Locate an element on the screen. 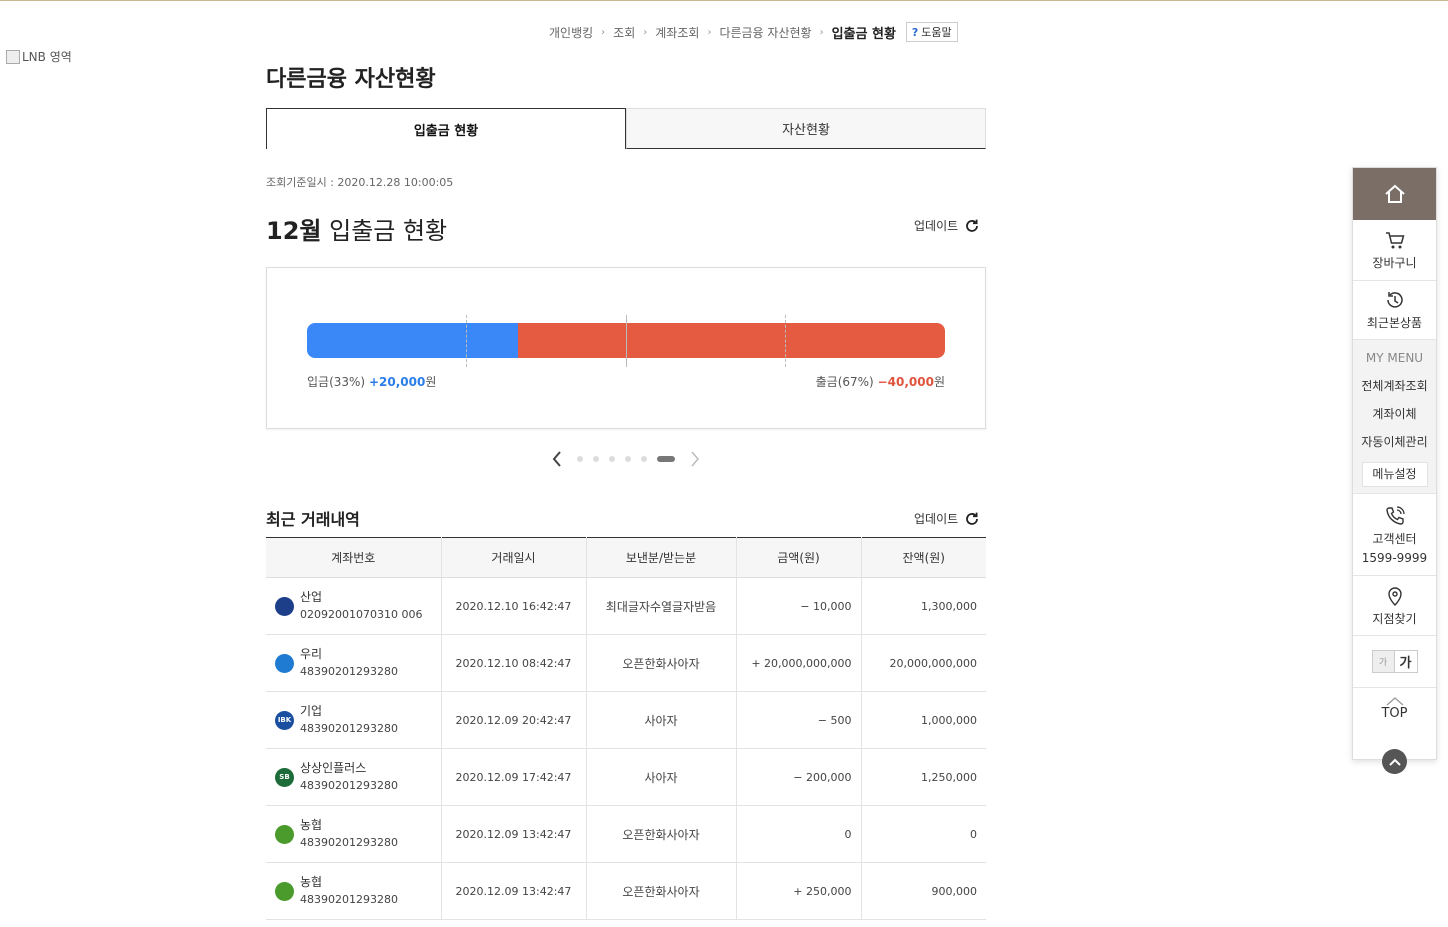 The height and width of the screenshot is (927, 1448). balance-cell: 20,000,000,000 is located at coordinates (923, 663).